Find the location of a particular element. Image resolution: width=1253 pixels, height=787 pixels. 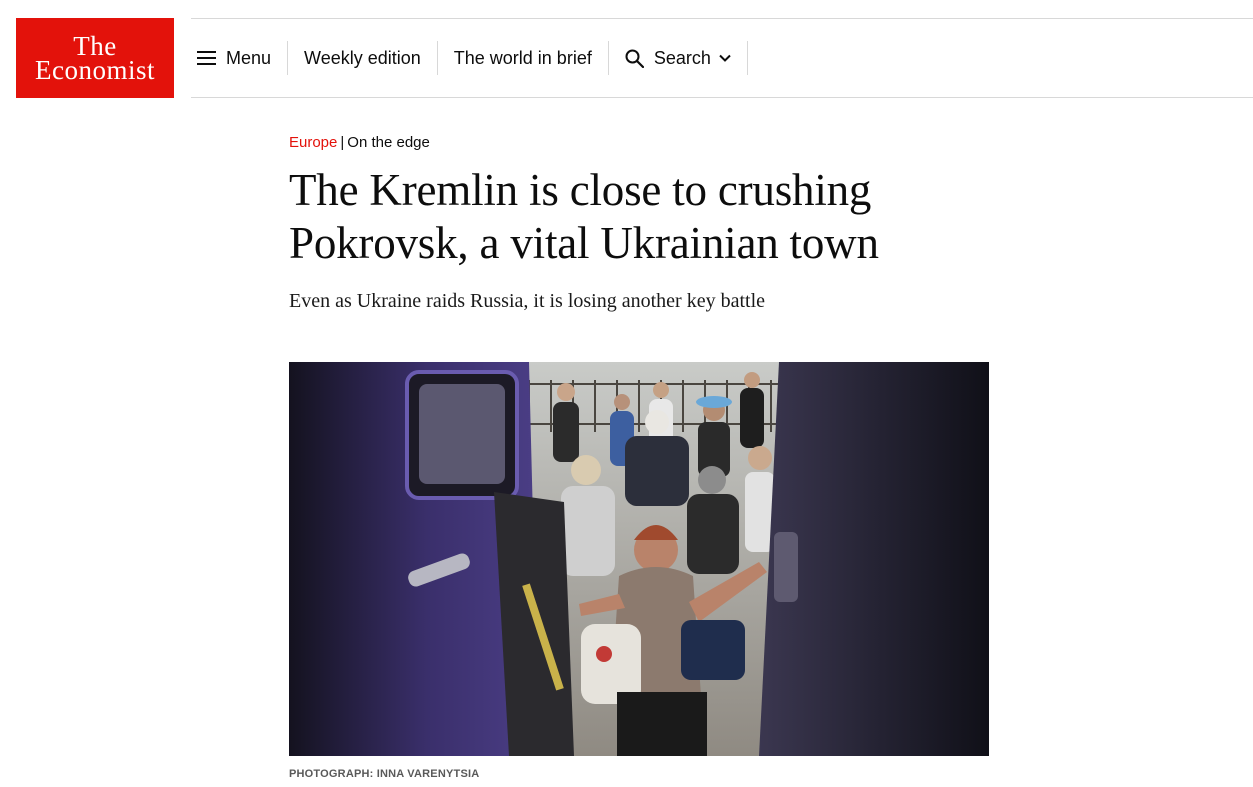

article-rubric: Europe | On the edge is located at coordinates (359, 143).